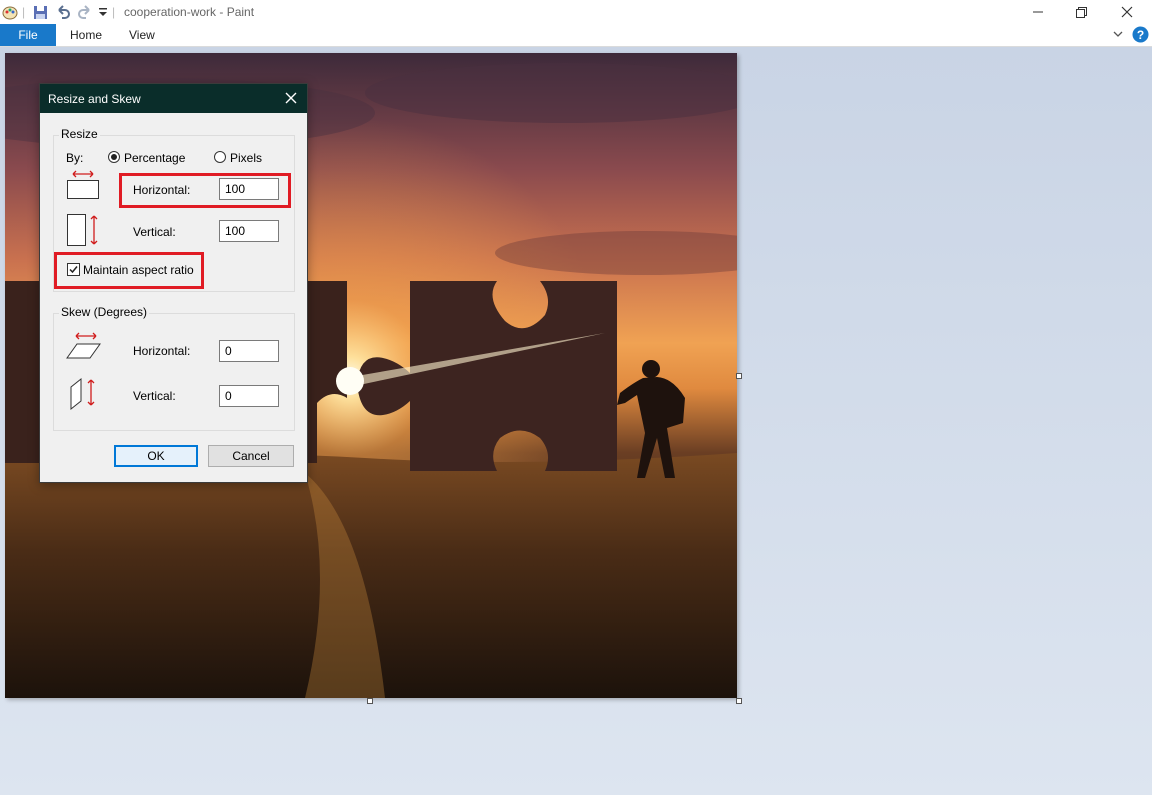 Image resolution: width=1152 pixels, height=795 pixels. I want to click on help-icon: ?, so click(1140, 36).